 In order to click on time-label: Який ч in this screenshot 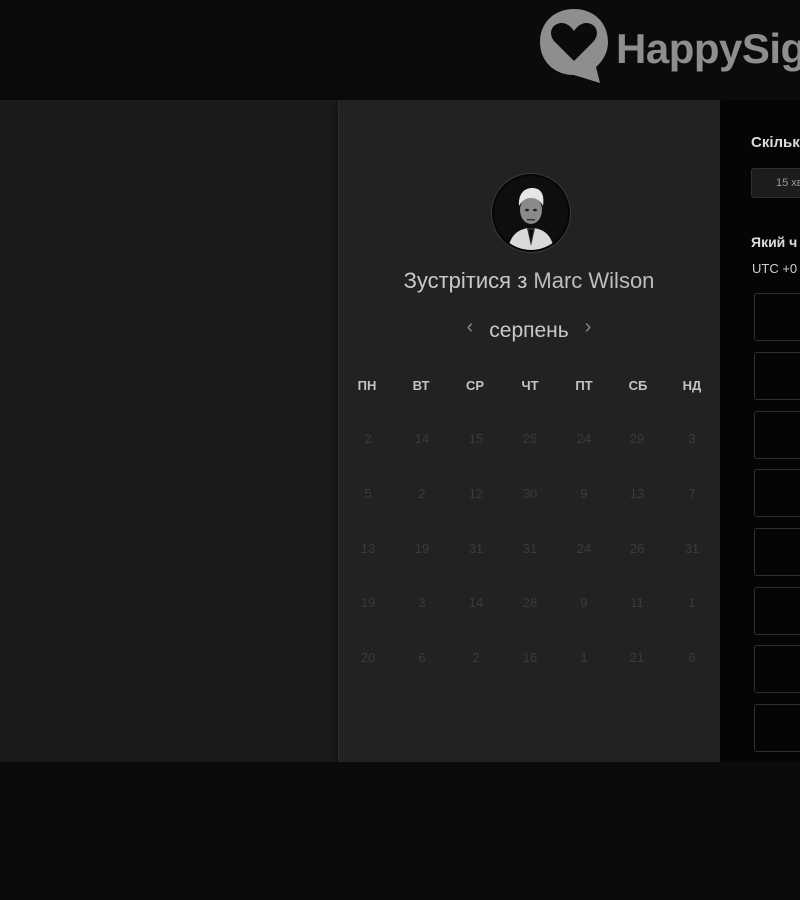, I will do `click(774, 242)`.